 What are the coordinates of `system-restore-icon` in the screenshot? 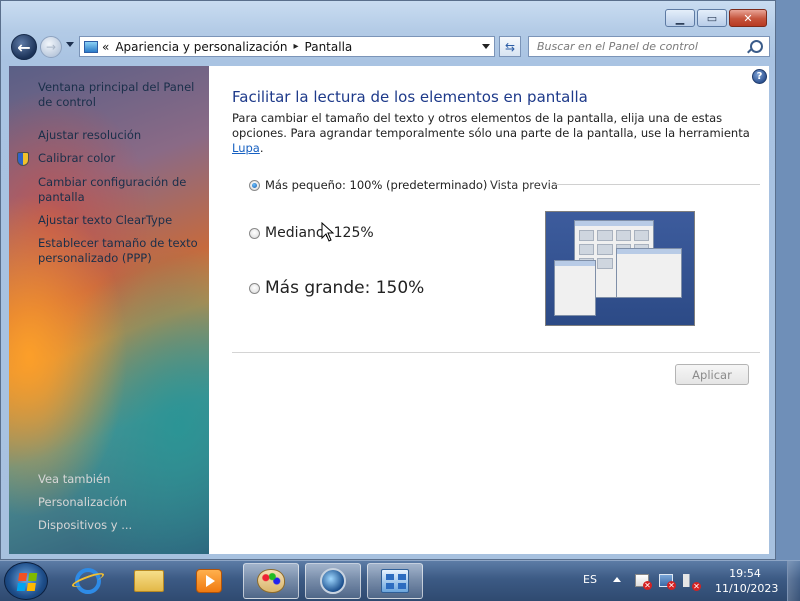 It's located at (333, 581).